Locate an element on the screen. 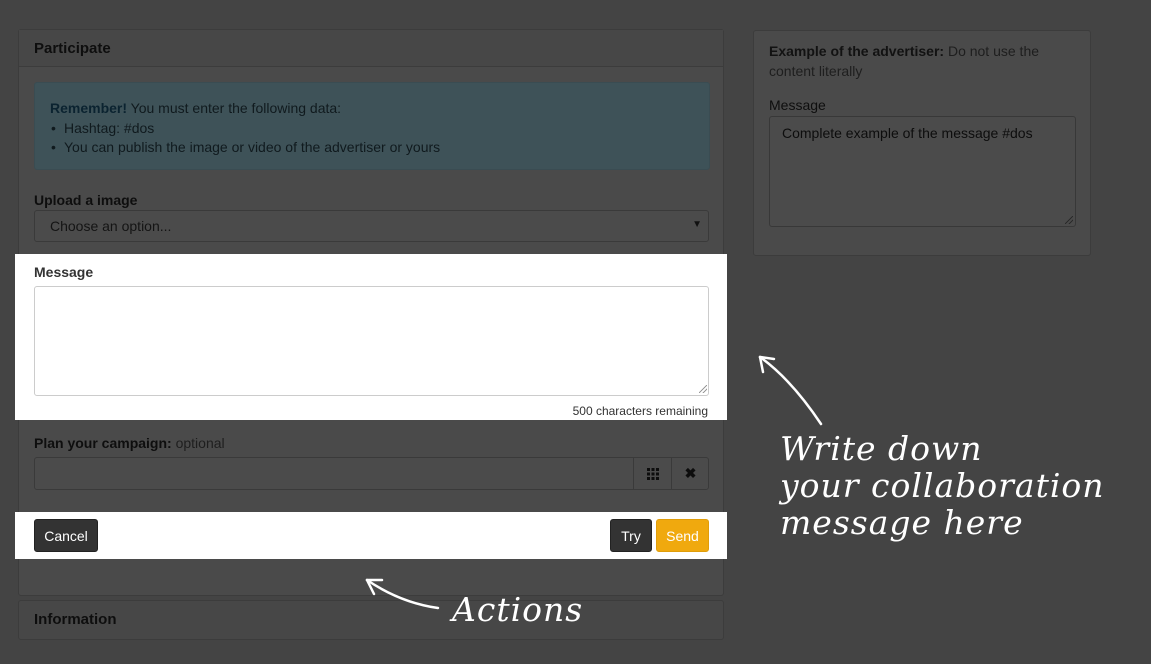 This screenshot has width=1151, height=664. alert-text: You must enter the following data: is located at coordinates (234, 108).